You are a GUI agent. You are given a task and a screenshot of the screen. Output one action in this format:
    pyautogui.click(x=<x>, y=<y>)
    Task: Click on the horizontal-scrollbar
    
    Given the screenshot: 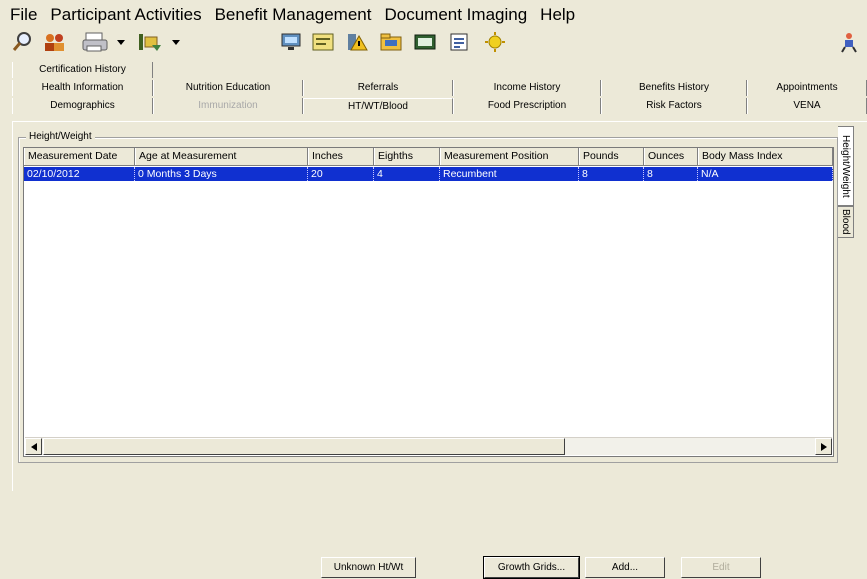 What is the action you would take?
    pyautogui.click(x=428, y=446)
    